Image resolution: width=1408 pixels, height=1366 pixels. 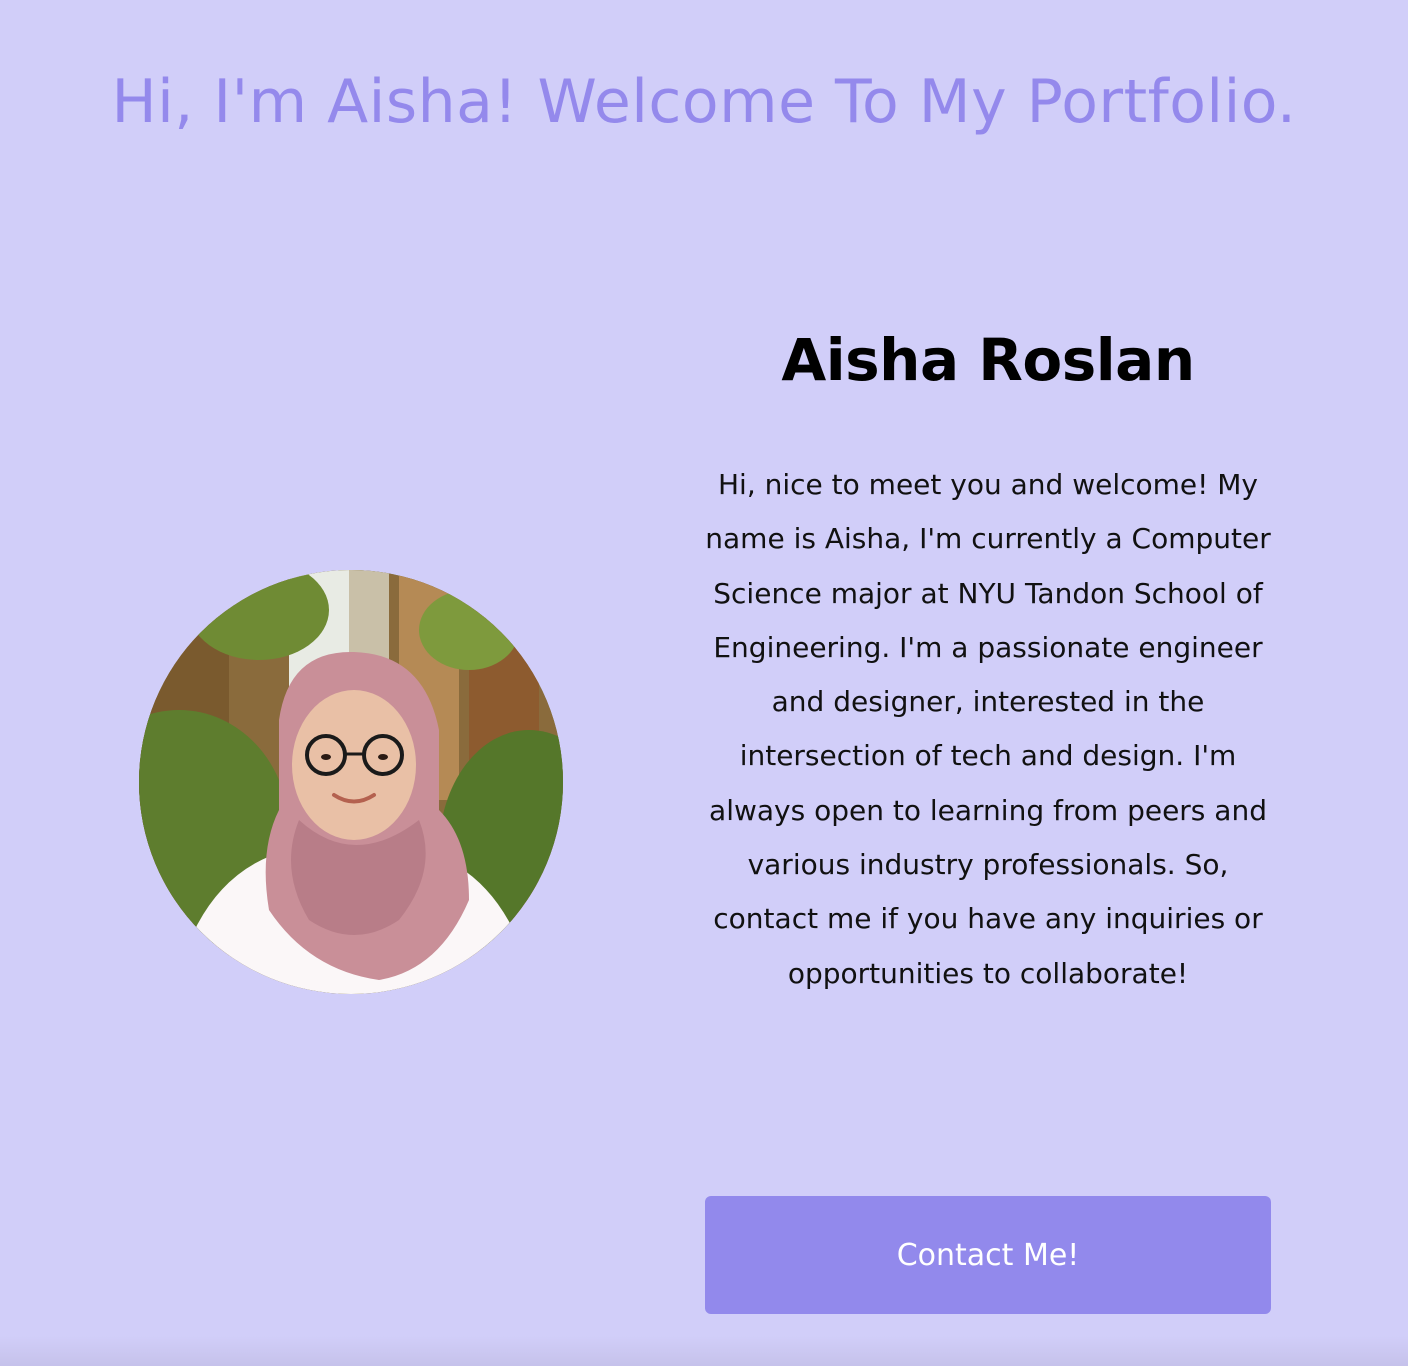 What do you see at coordinates (988, 360) in the screenshot?
I see `profile-name: Aisha Roslan` at bounding box center [988, 360].